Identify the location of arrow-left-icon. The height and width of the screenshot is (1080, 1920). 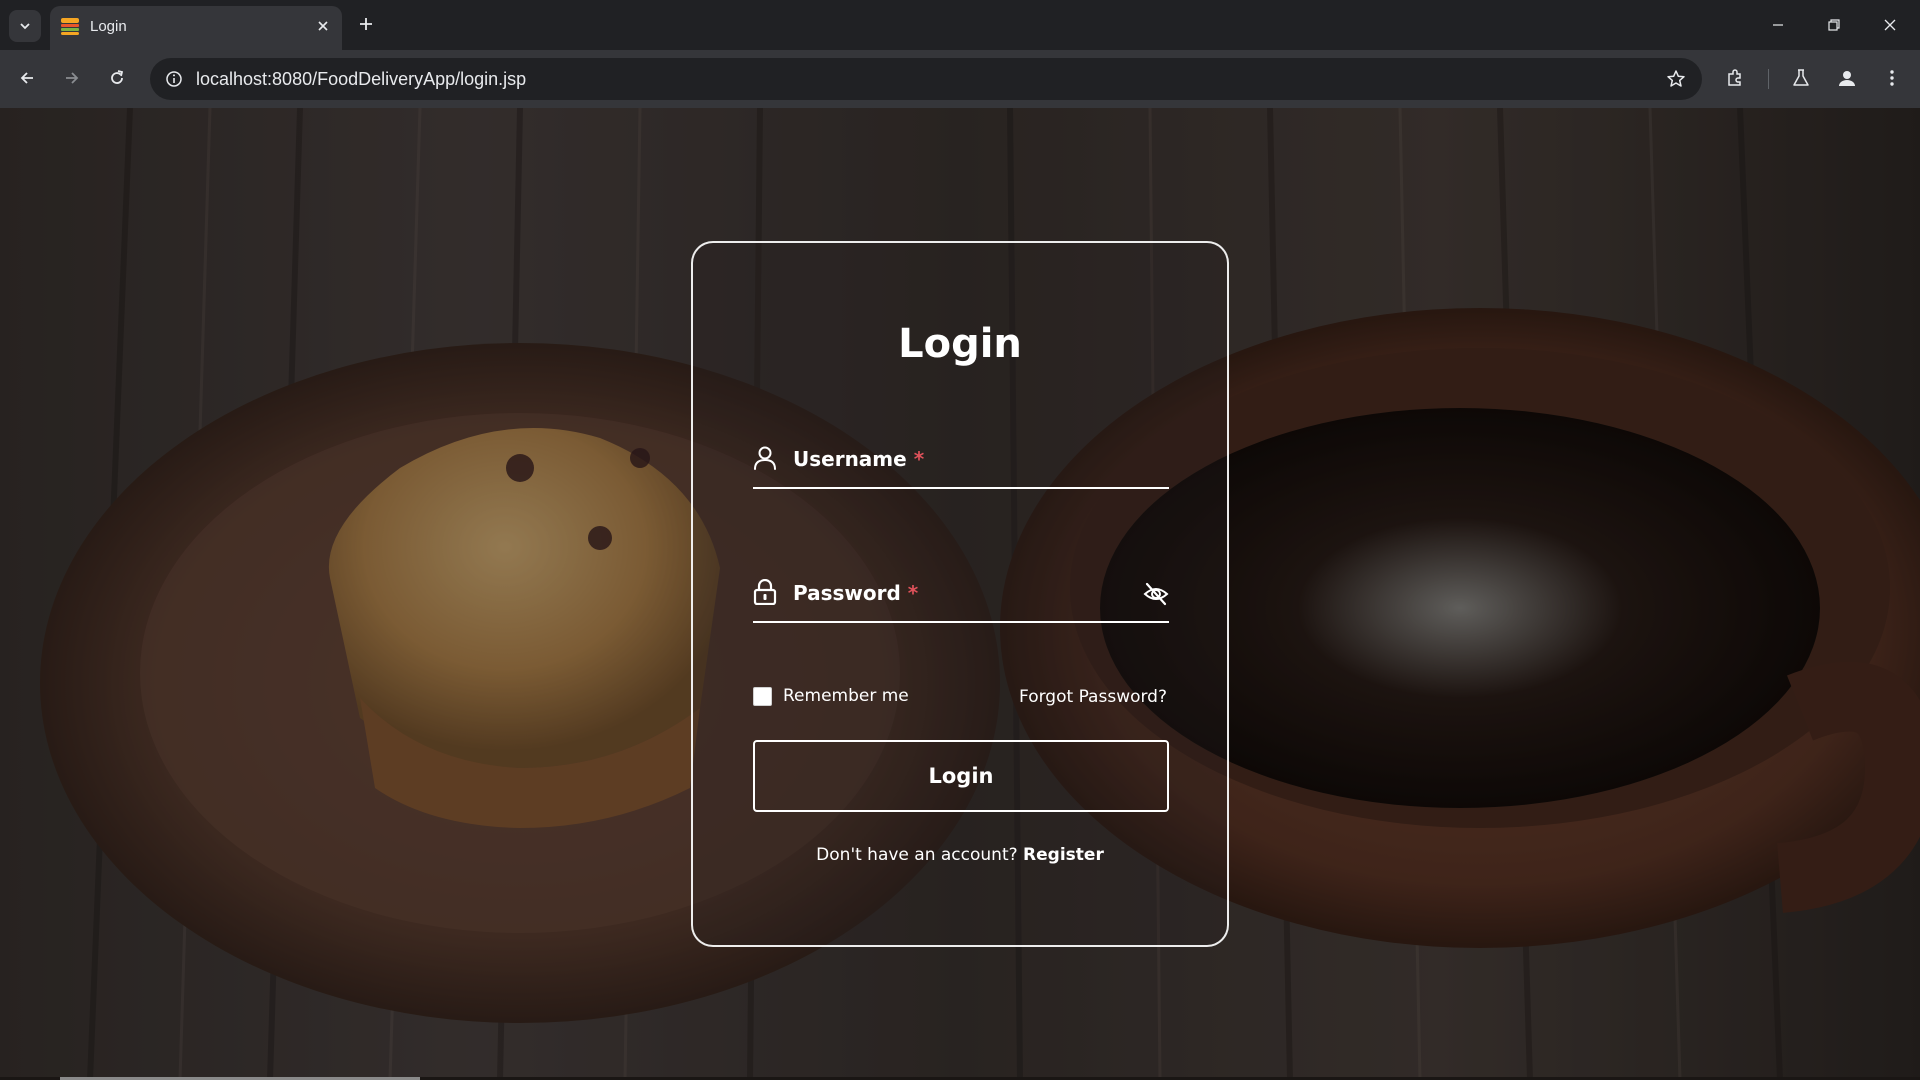
(26, 78).